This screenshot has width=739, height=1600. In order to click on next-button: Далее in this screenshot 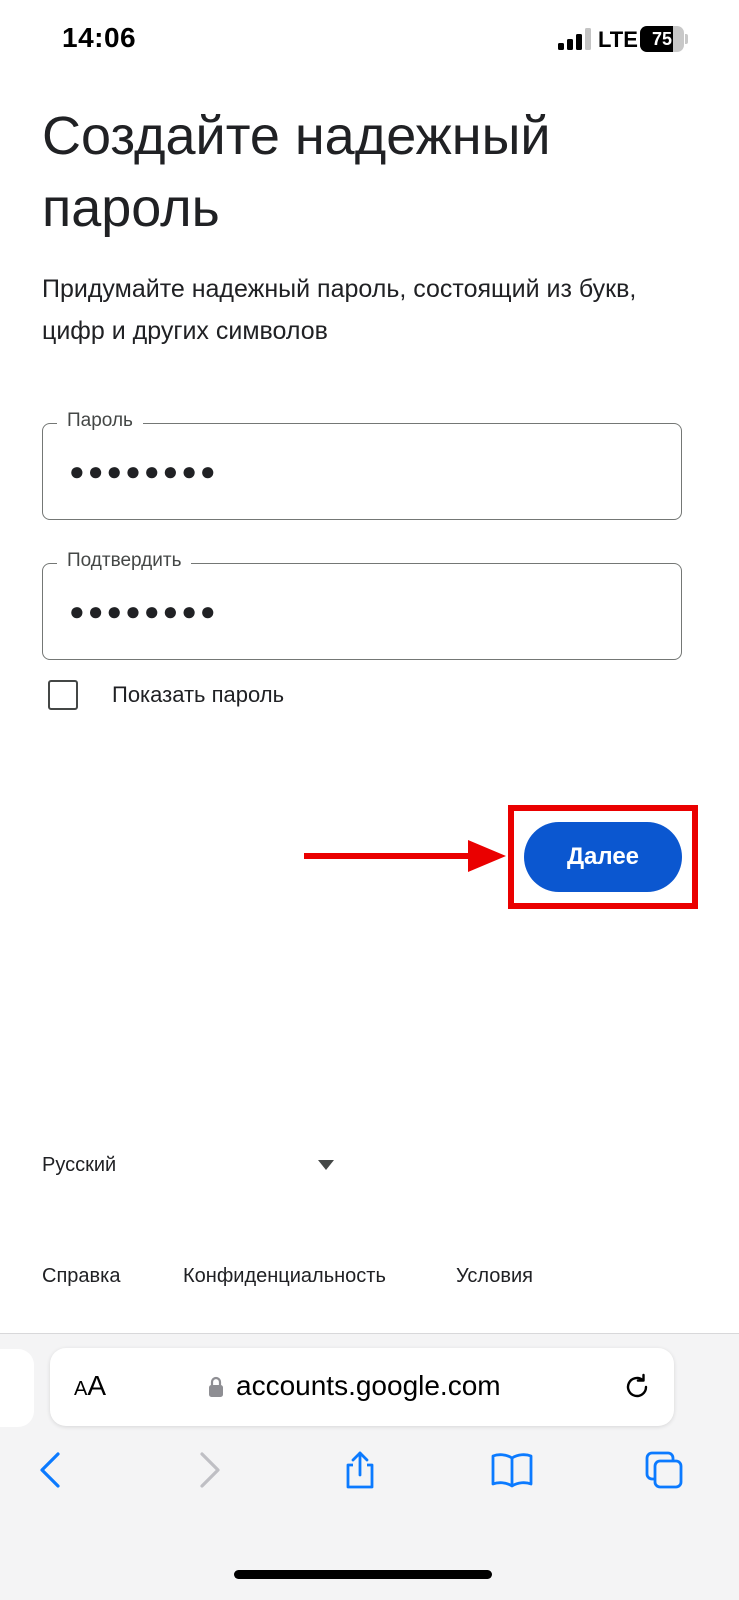, I will do `click(603, 857)`.